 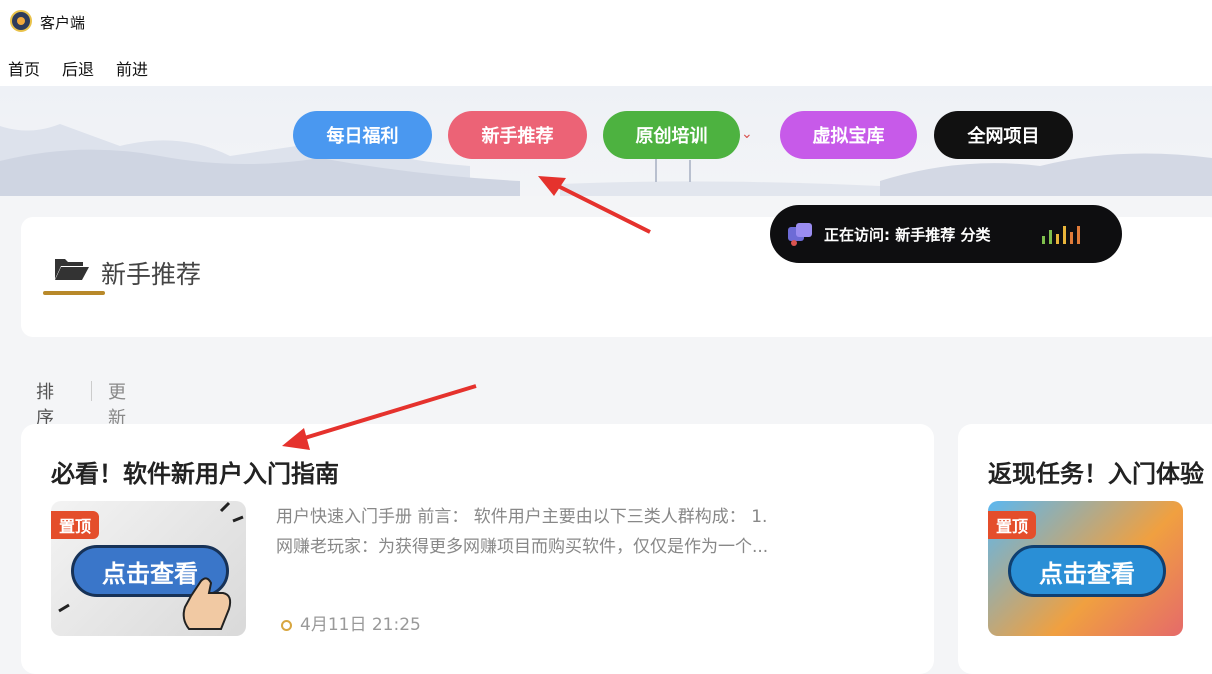 I want to click on menu-home: 首页, so click(x=24, y=68).